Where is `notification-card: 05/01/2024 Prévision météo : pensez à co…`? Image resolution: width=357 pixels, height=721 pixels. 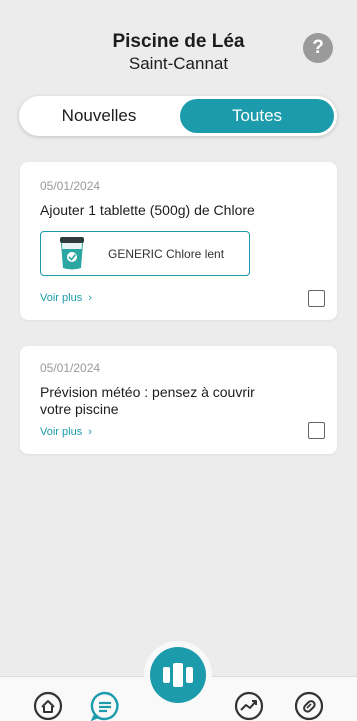 notification-card: 05/01/2024 Prévision météo : pensez à co… is located at coordinates (178, 400).